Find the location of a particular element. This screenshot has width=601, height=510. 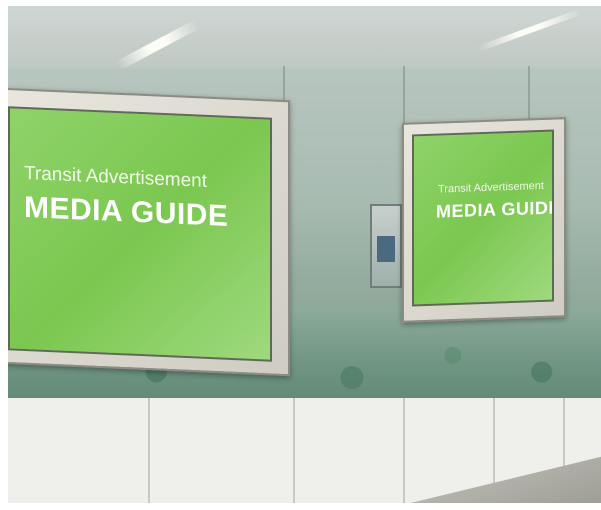

intercom-screen is located at coordinates (386, 249).